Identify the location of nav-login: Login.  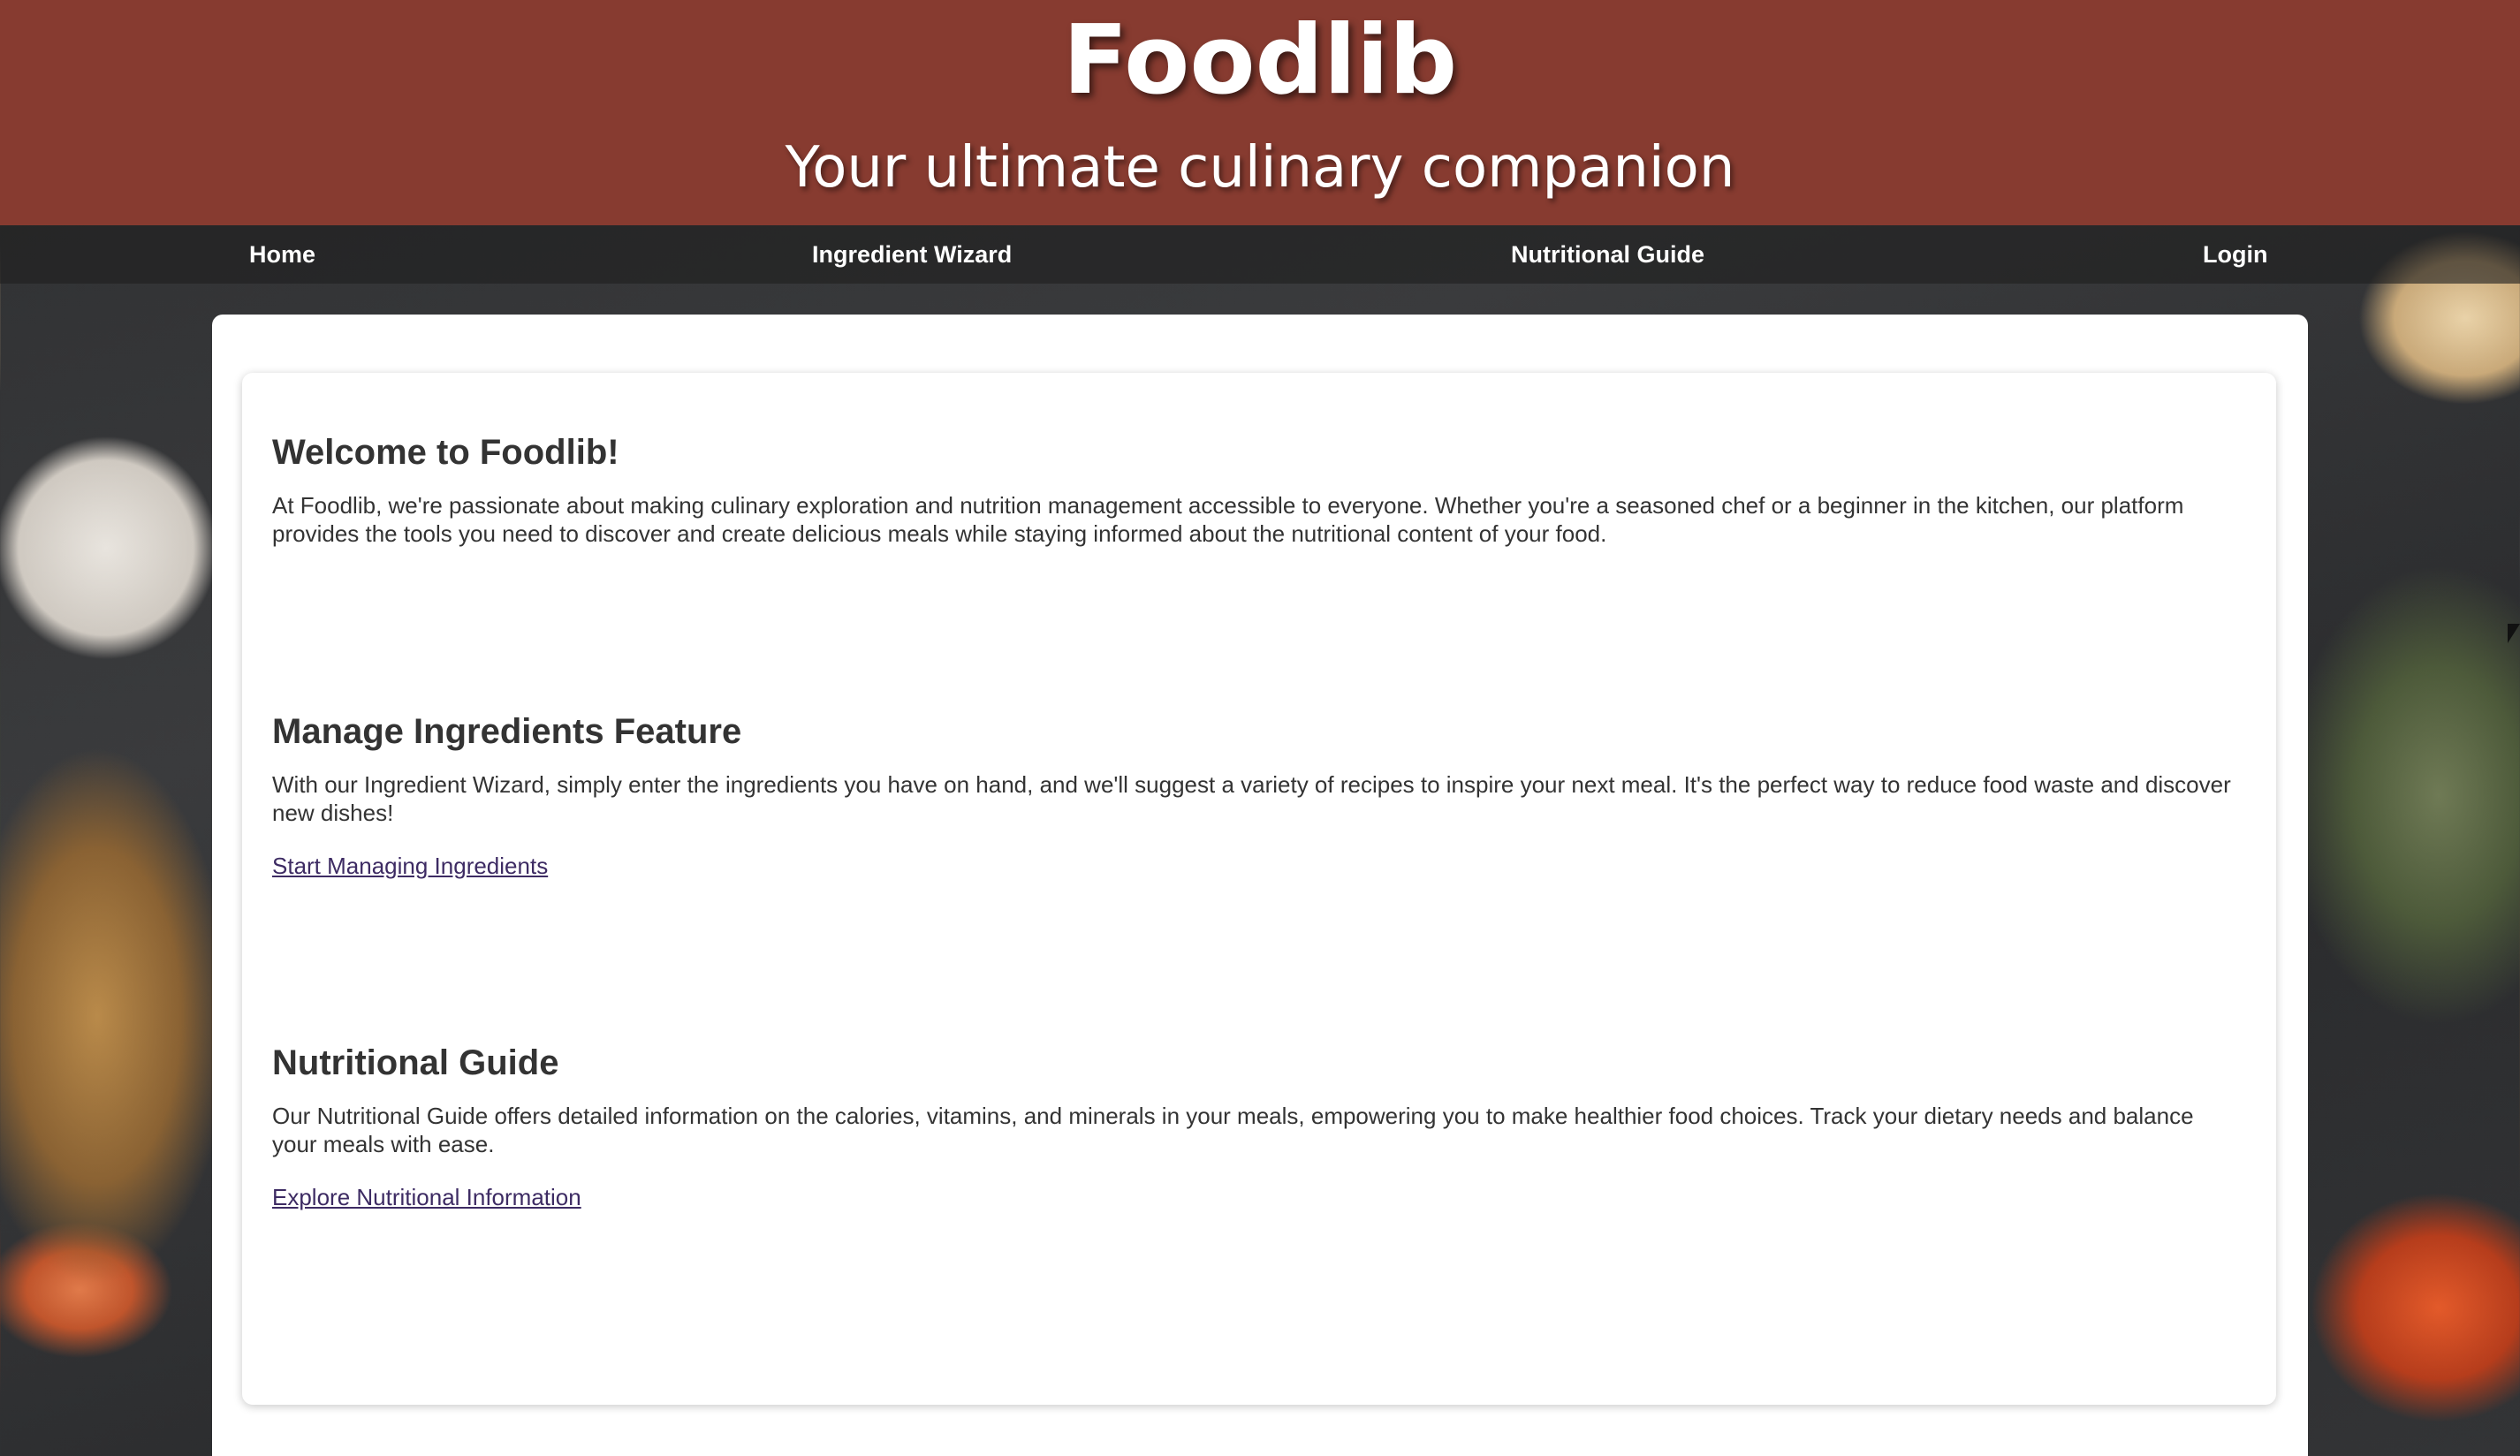
(2235, 254).